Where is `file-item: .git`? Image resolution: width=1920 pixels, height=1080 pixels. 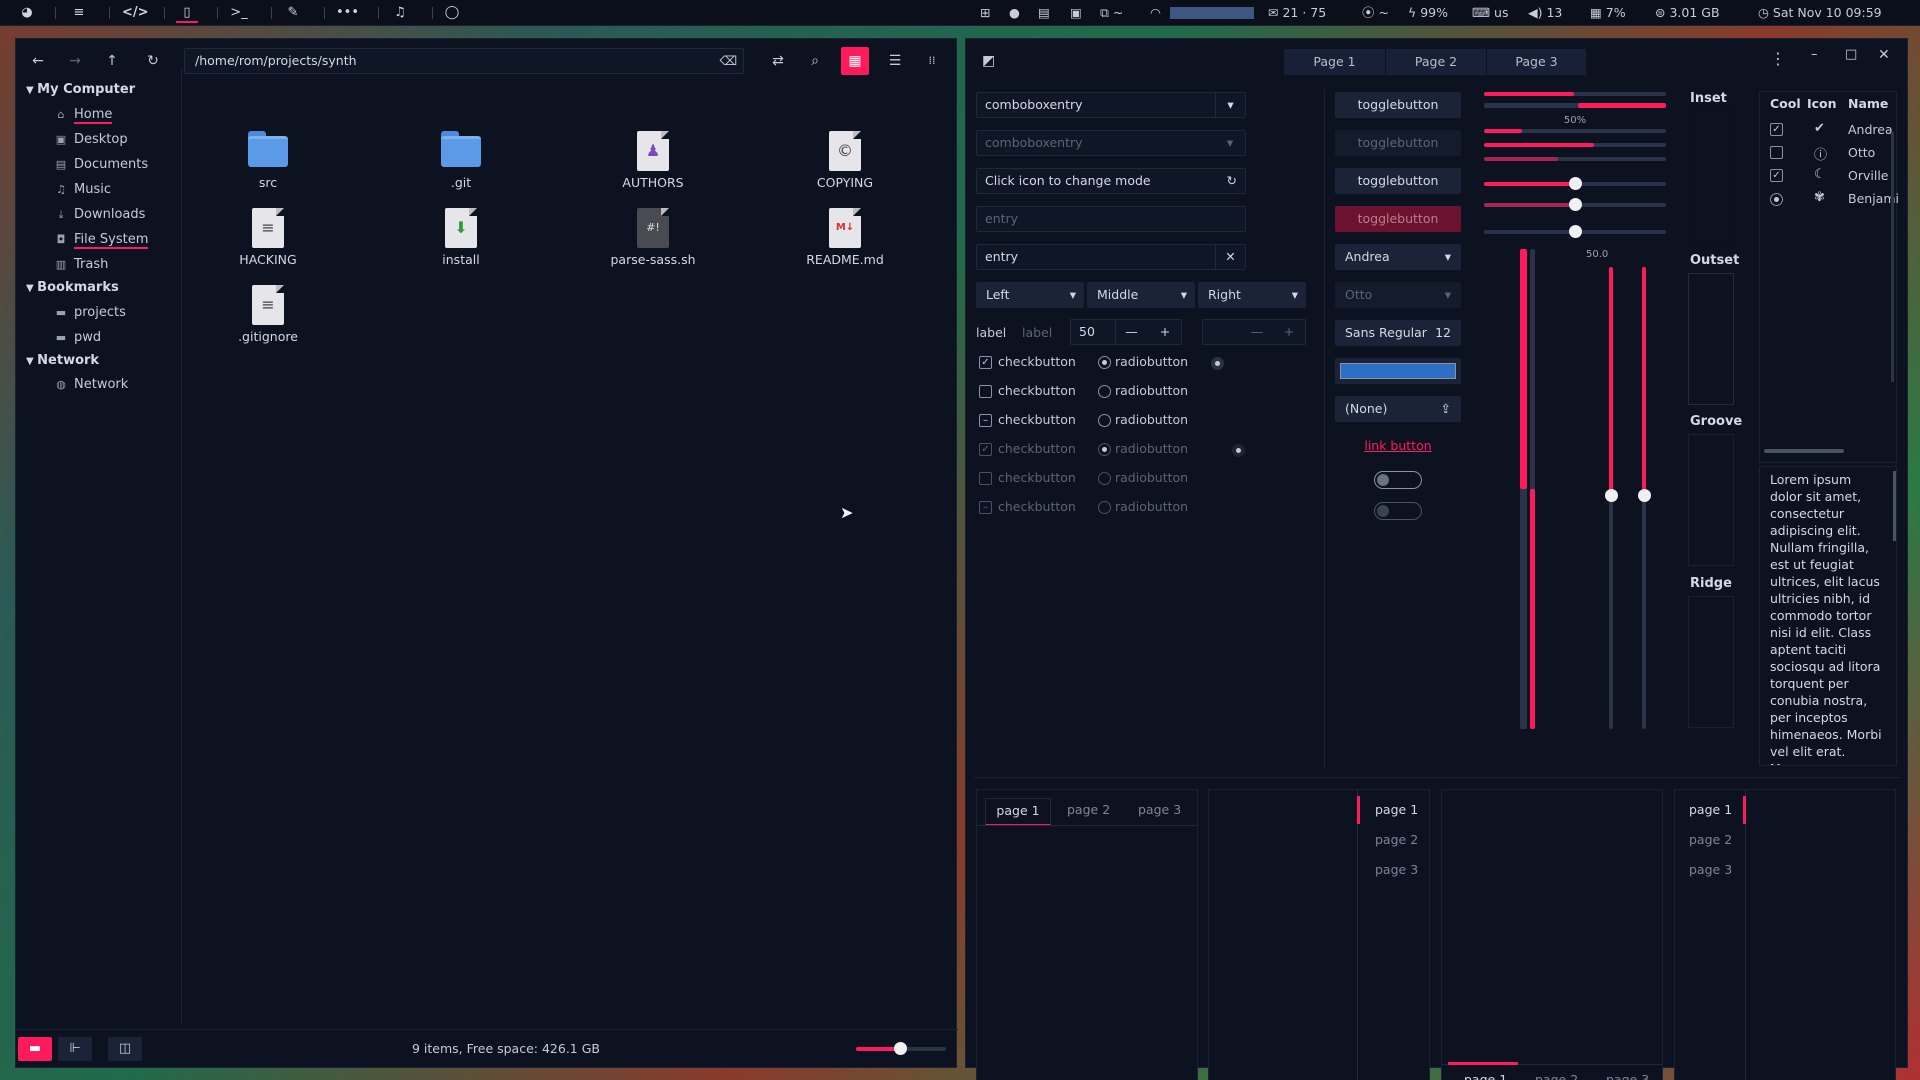
file-item: .git is located at coordinates (461, 160).